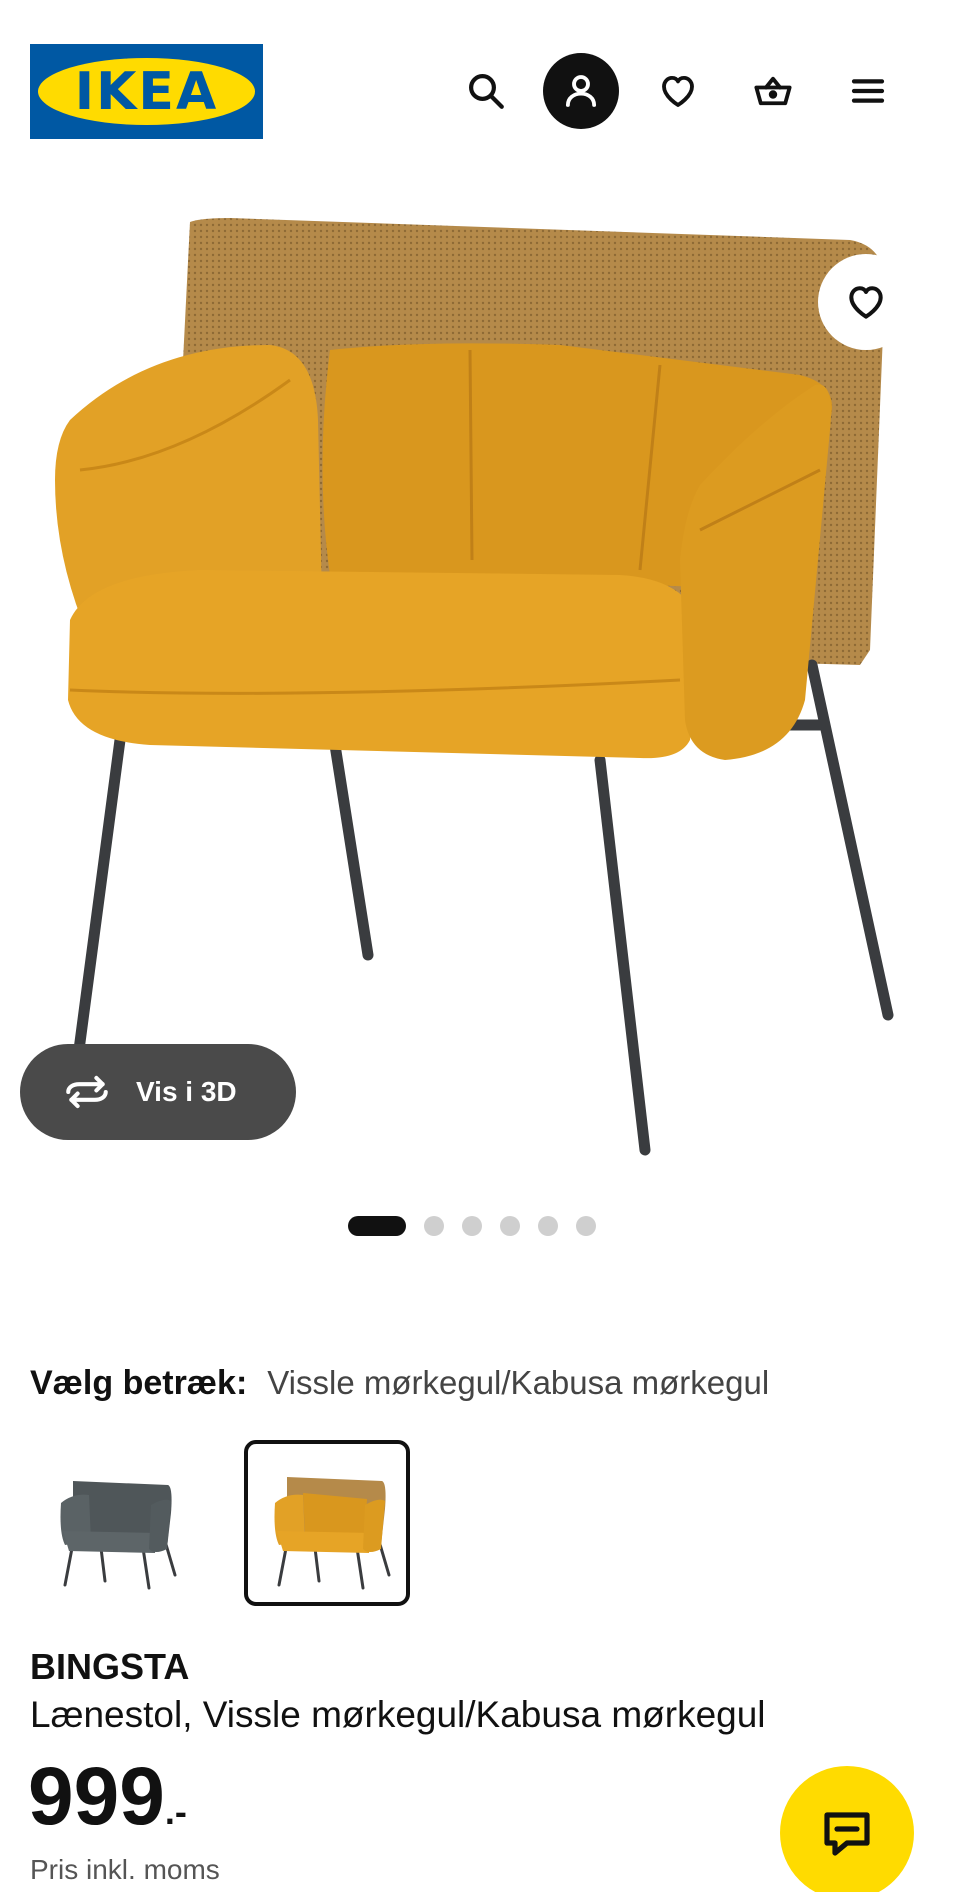 The width and height of the screenshot is (960, 1892). I want to click on menu-icon, so click(868, 91).